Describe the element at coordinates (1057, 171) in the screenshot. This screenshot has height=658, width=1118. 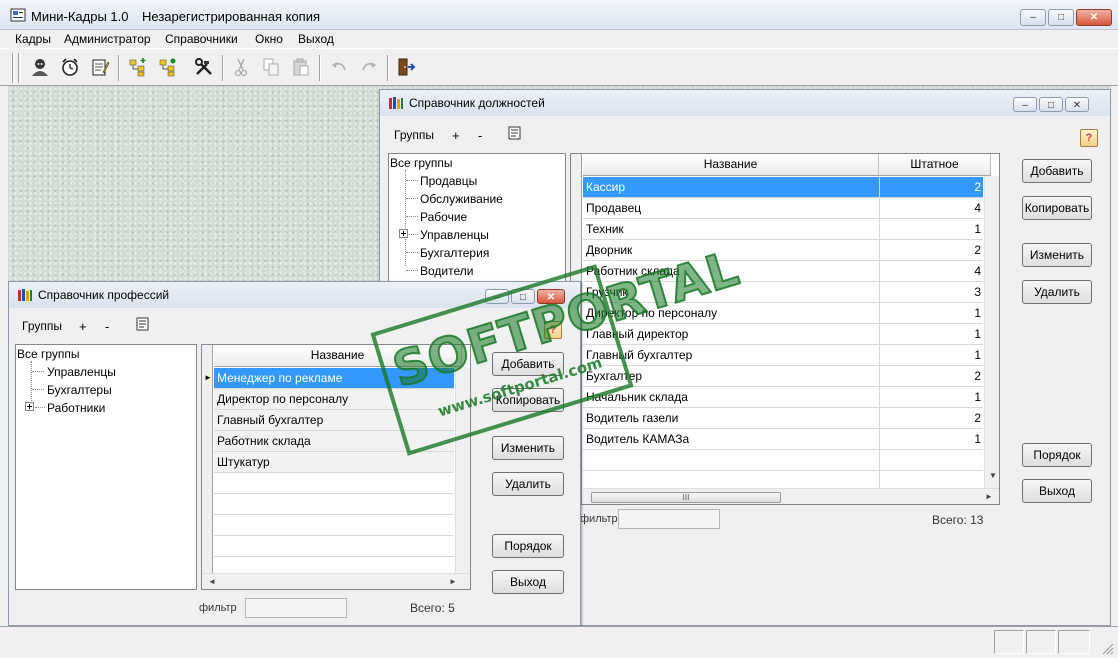
I see `add-button: Добавить` at that location.